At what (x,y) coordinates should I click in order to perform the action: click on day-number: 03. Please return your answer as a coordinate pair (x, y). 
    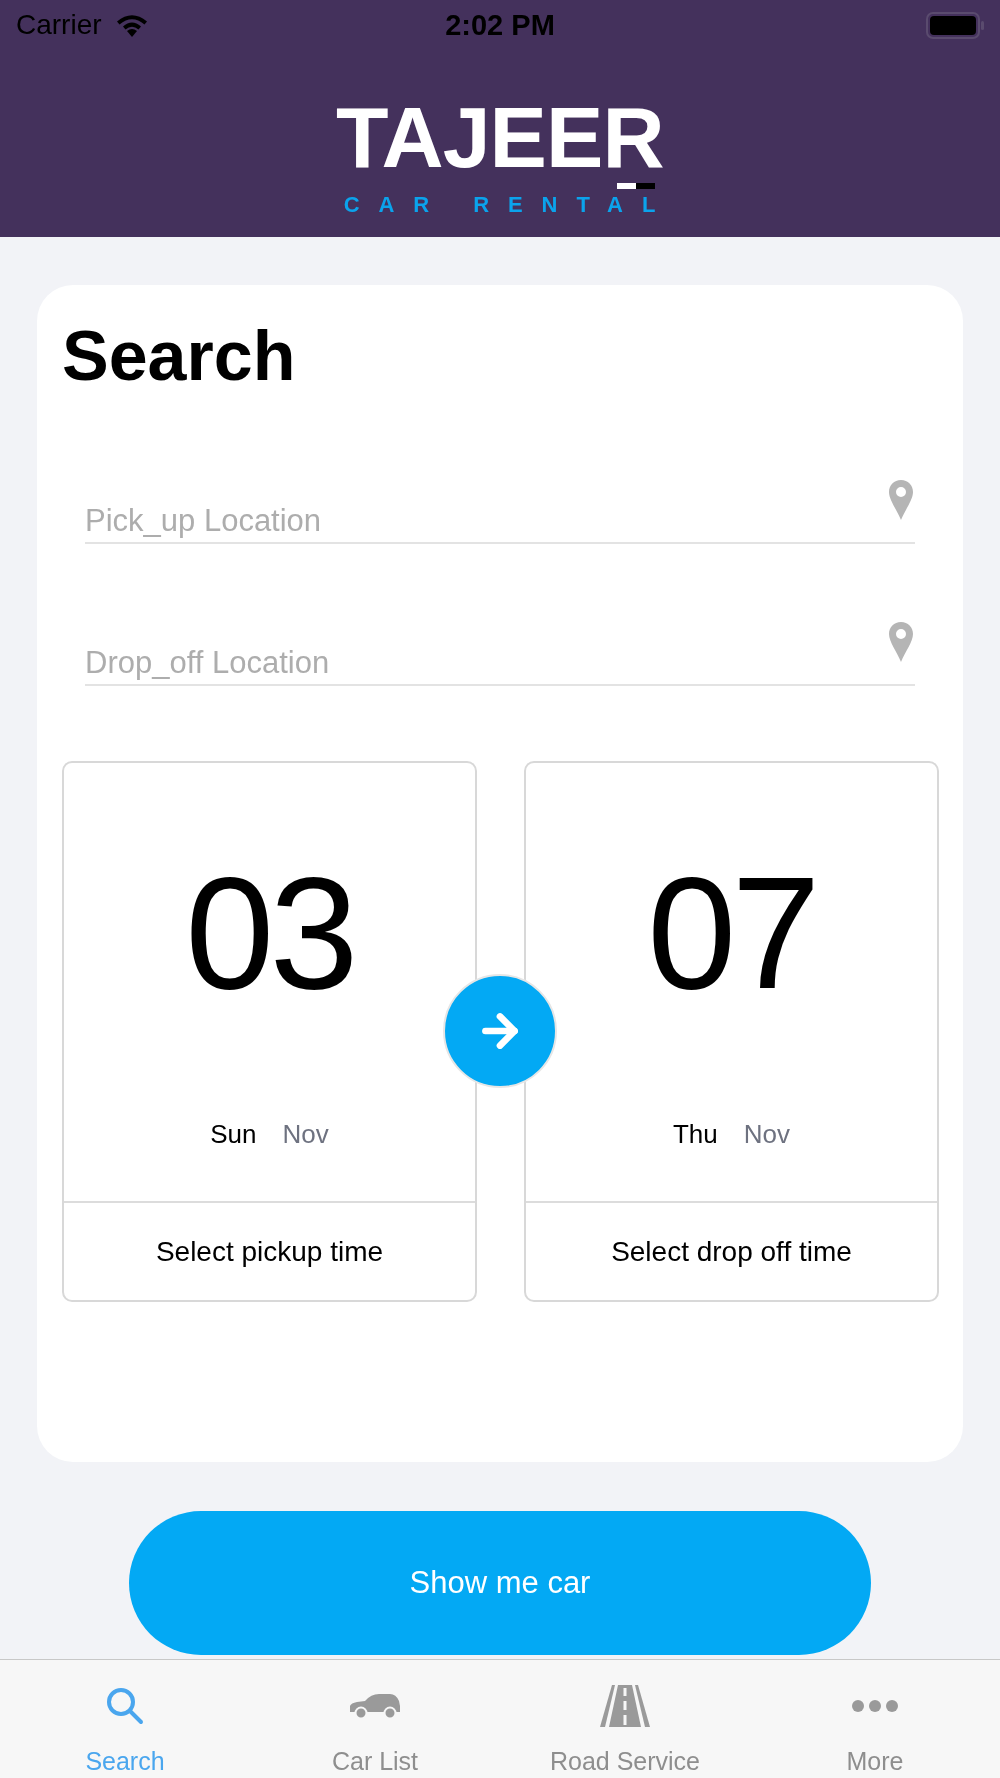
    Looking at the image, I should click on (269, 933).